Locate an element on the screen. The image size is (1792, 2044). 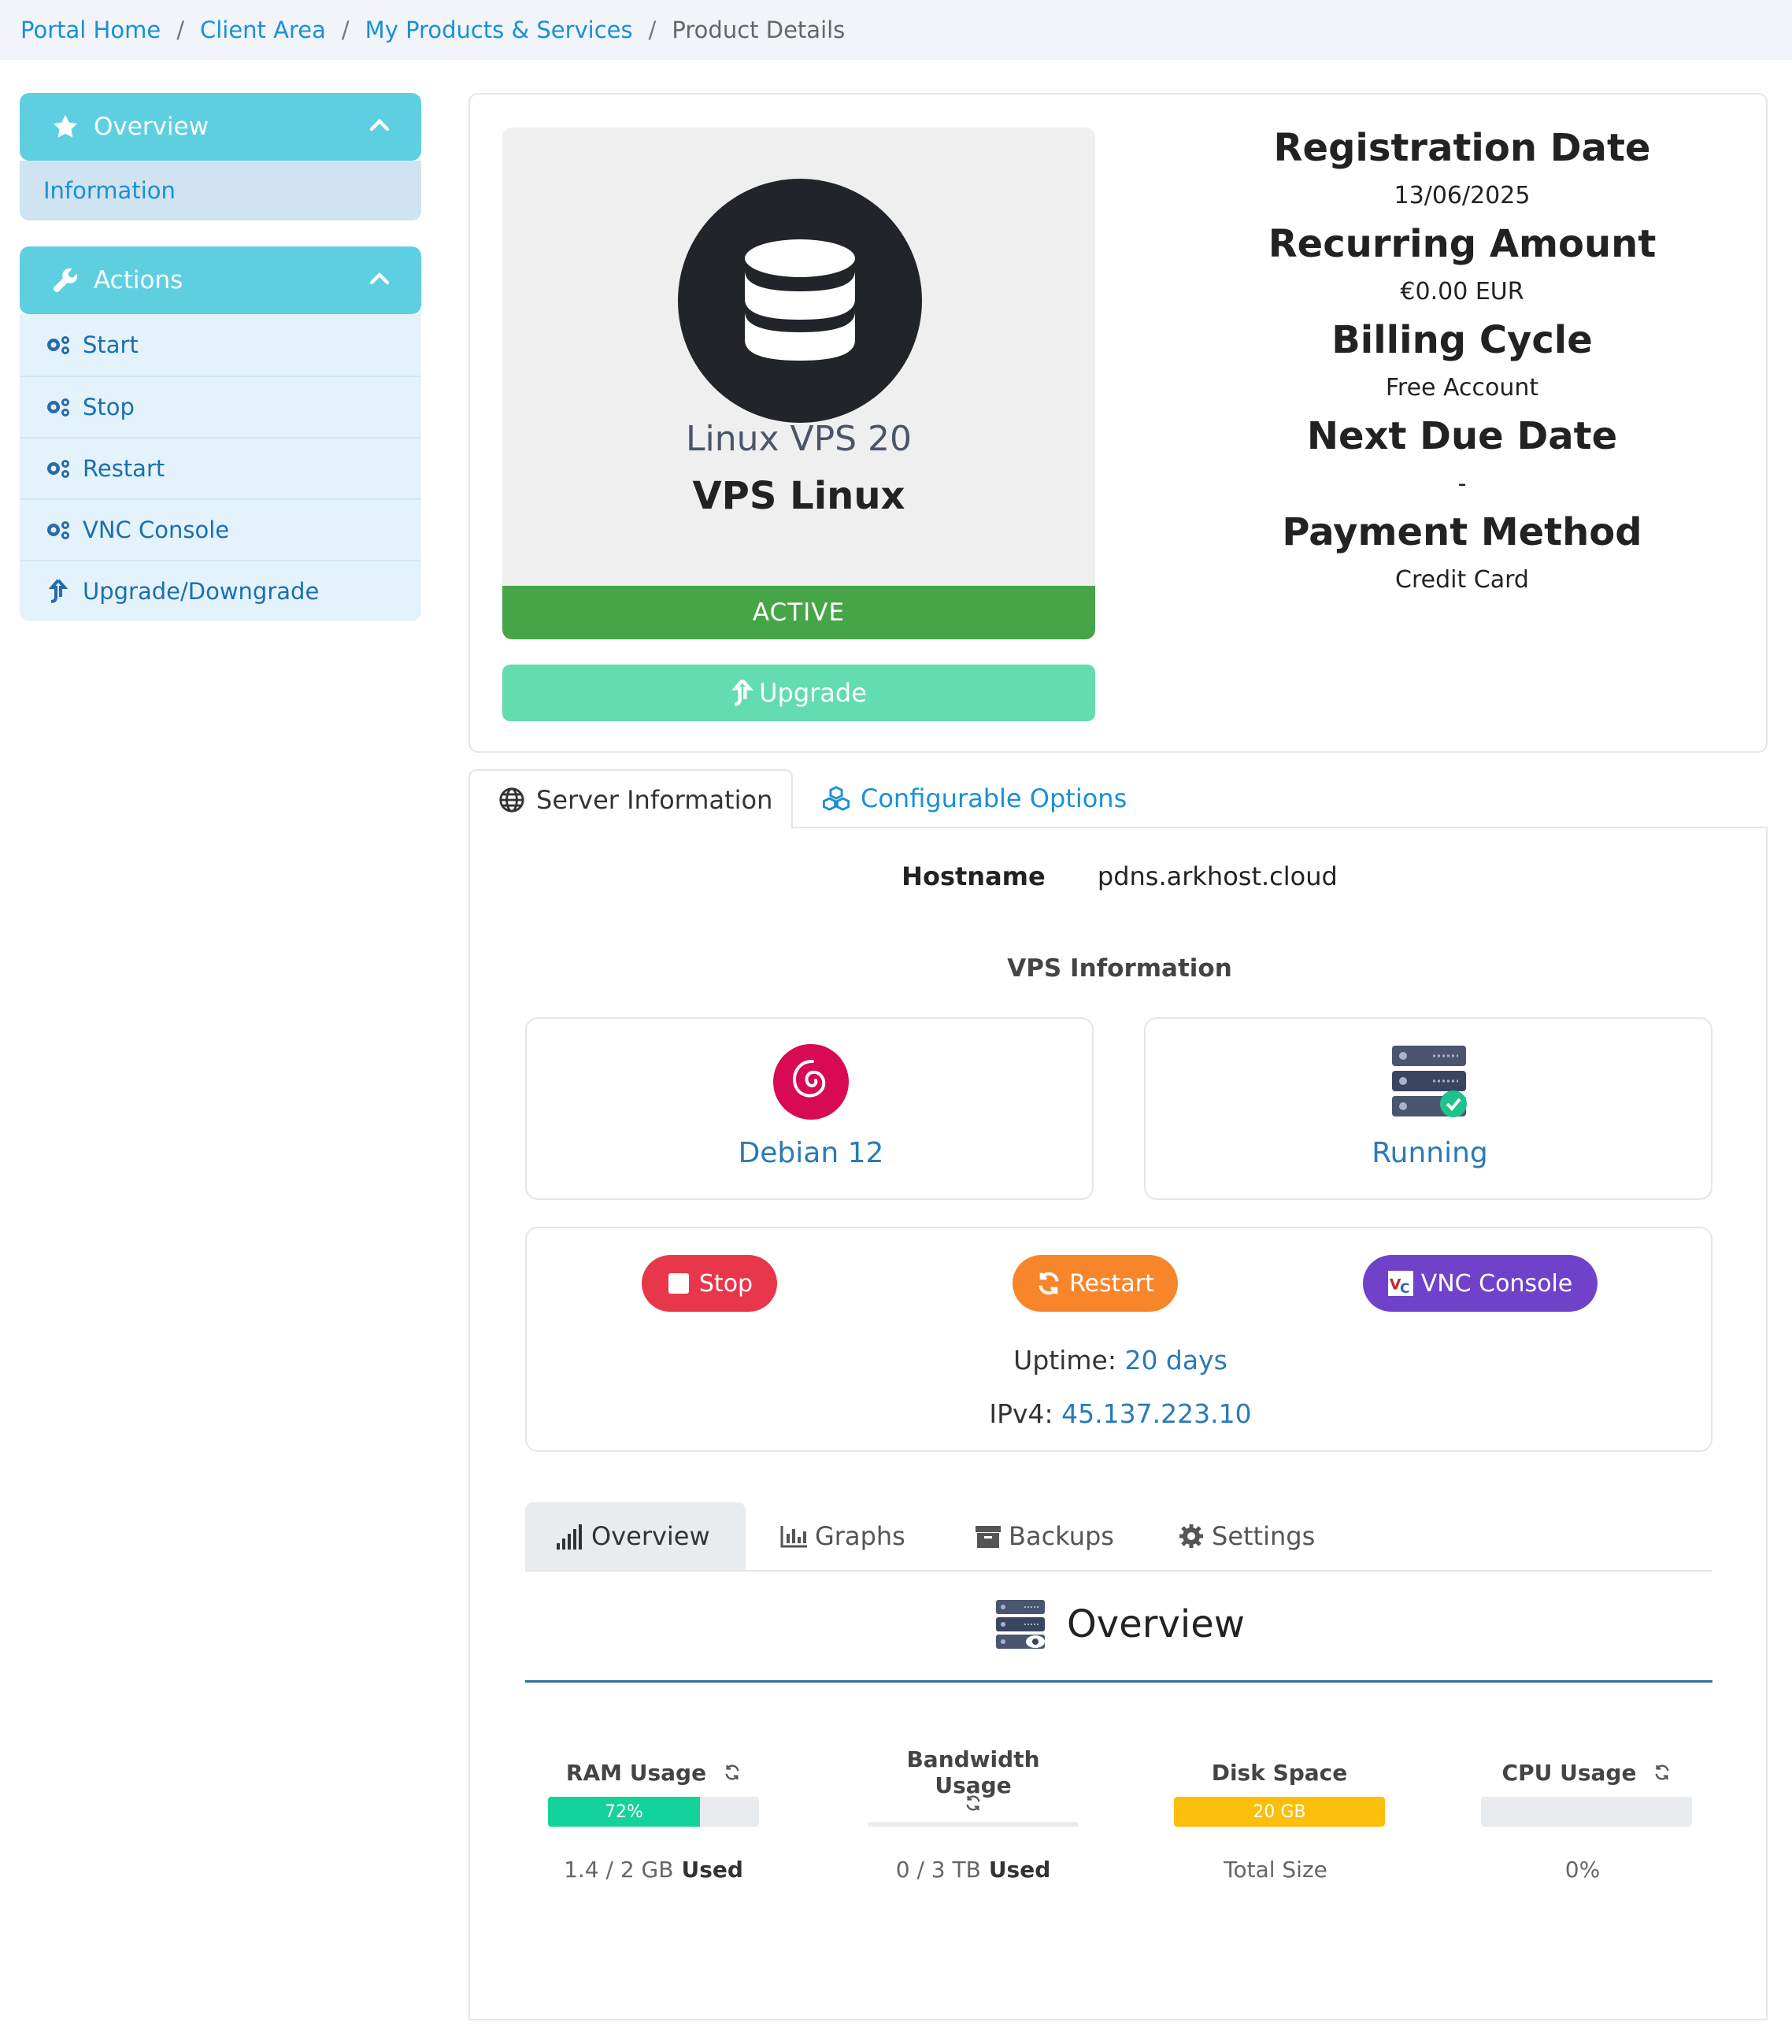
vnc-console-button-label: VNC Console is located at coordinates (1496, 1283).